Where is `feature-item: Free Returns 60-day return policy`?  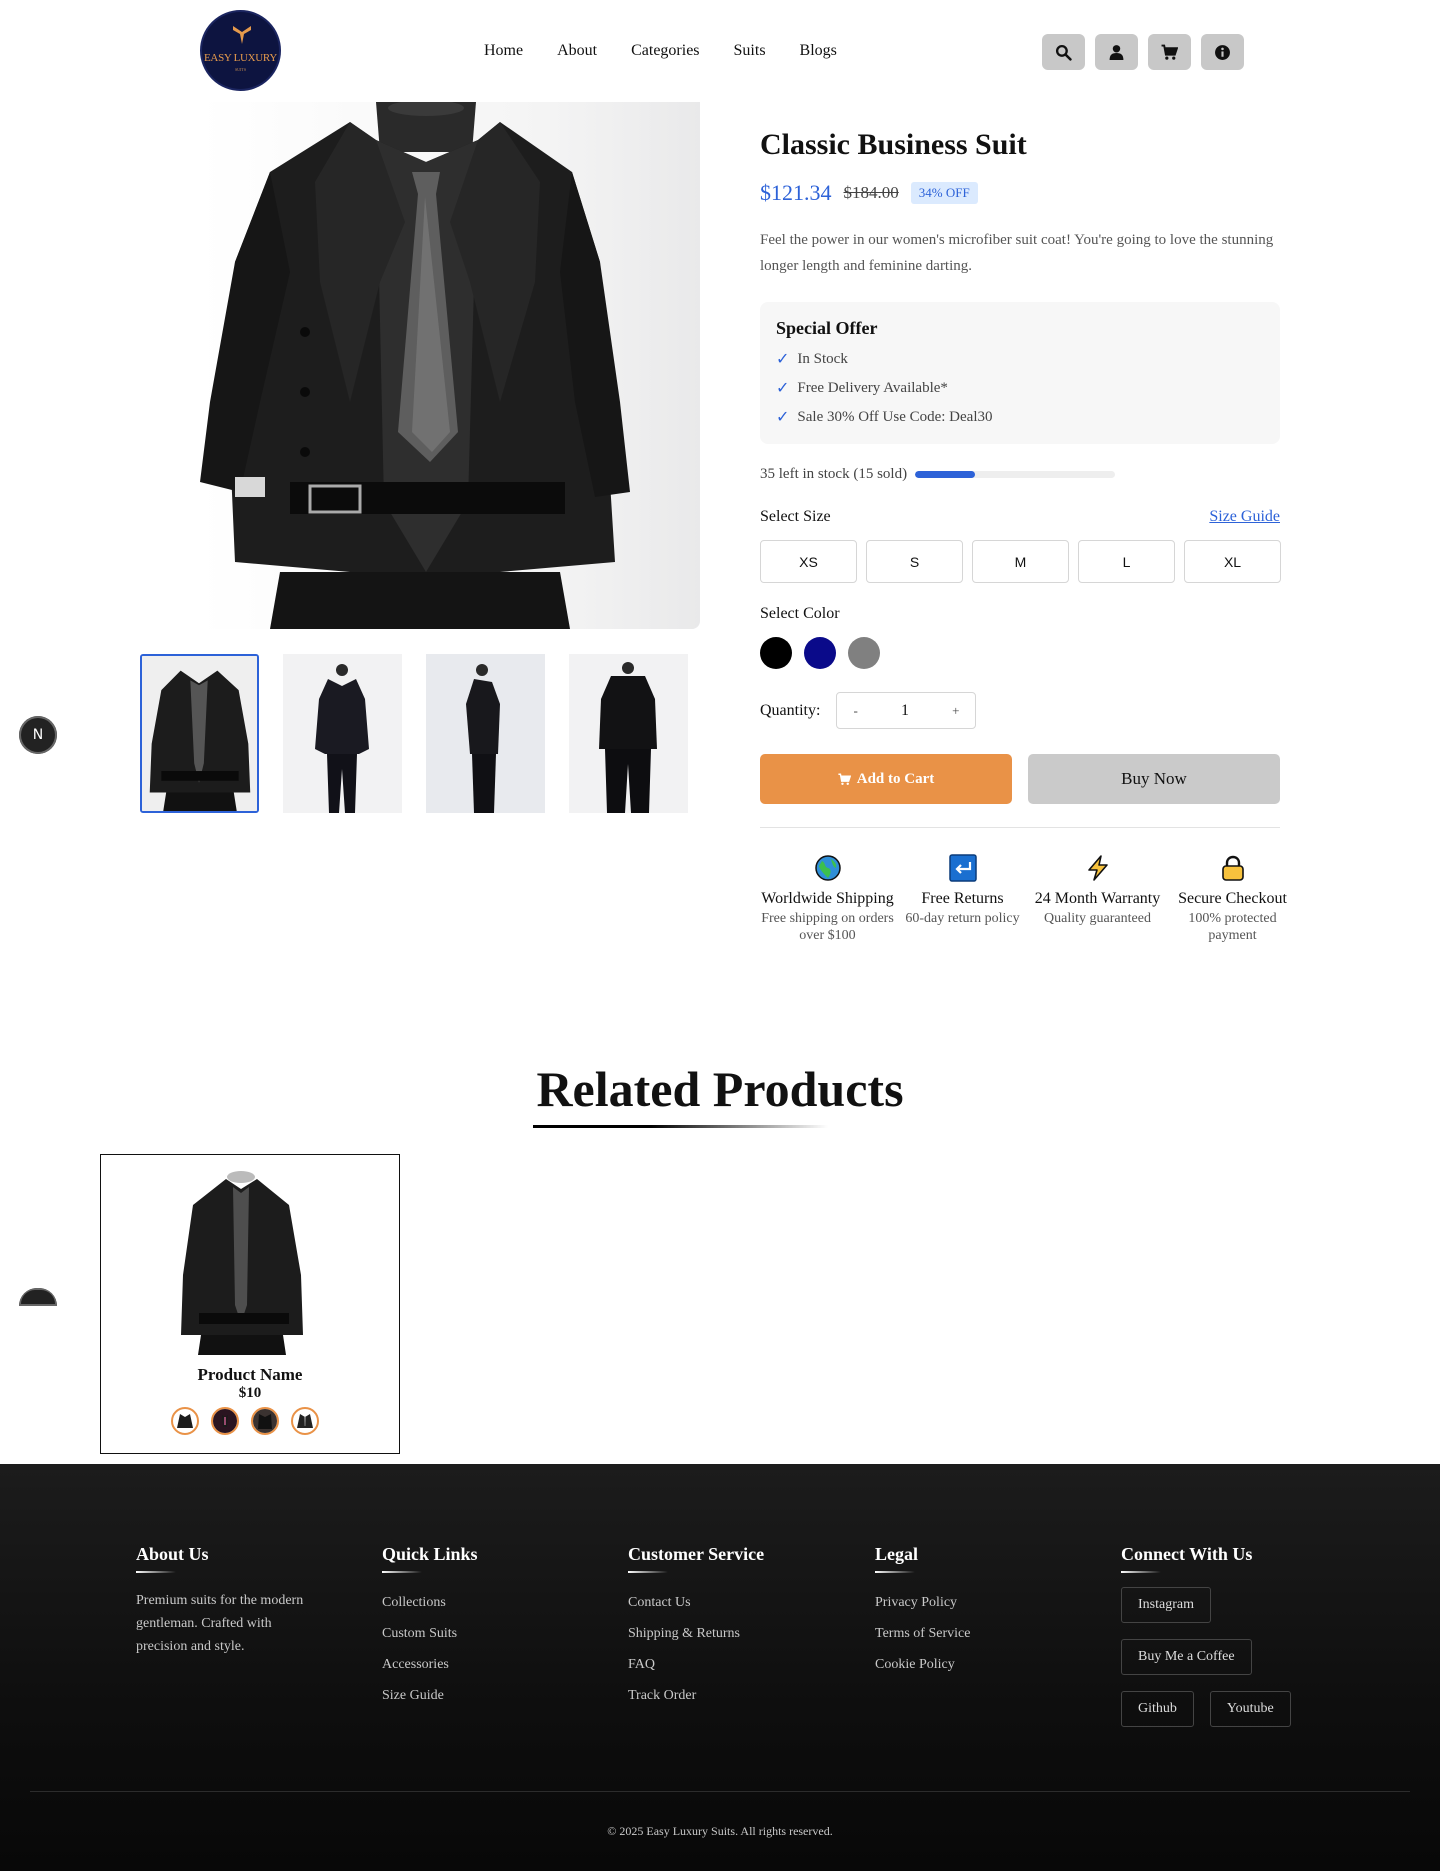
feature-item: Free Returns 60-day return policy is located at coordinates (962, 899).